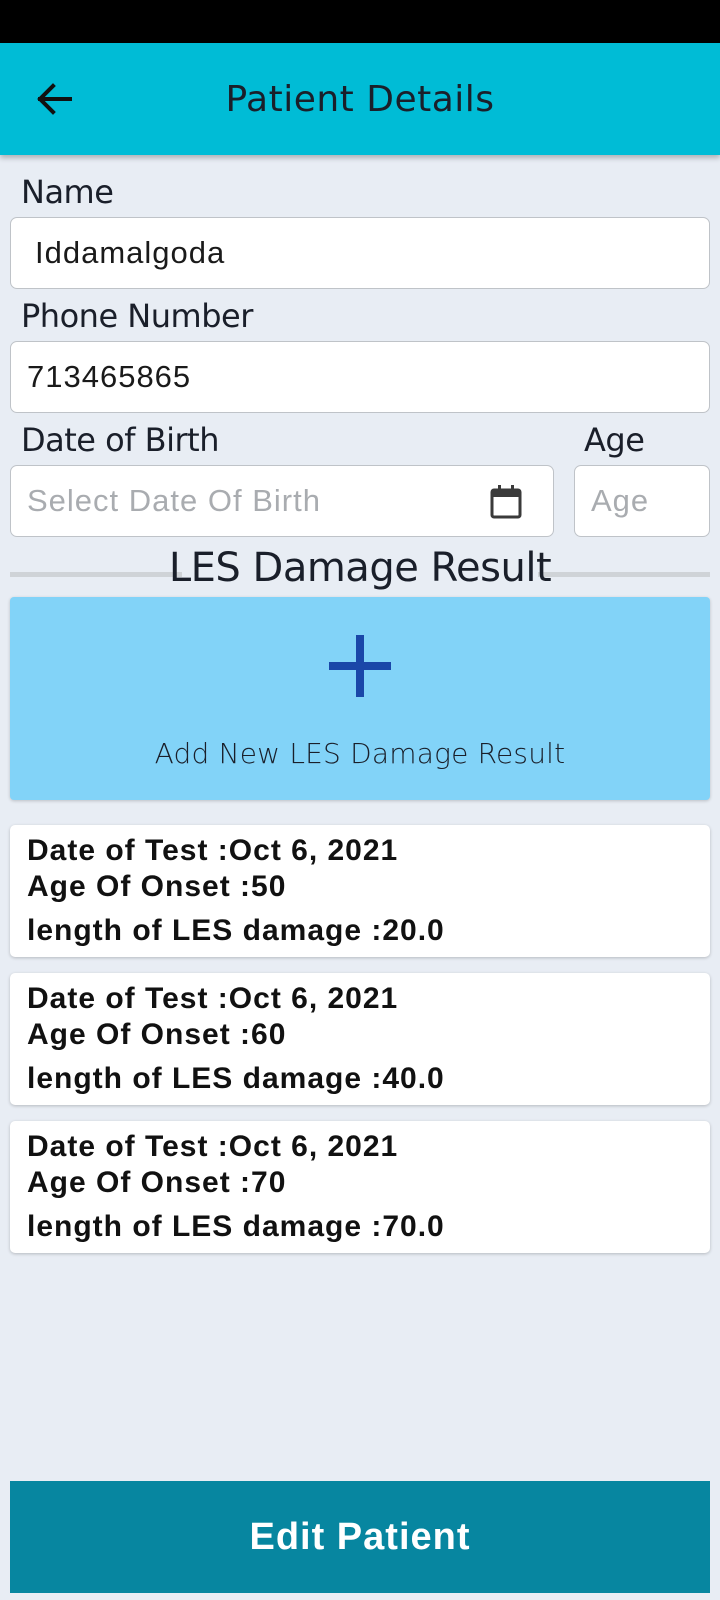 The image size is (720, 1600). Describe the element at coordinates (620, 500) in the screenshot. I see `age-placeholder: Age` at that location.